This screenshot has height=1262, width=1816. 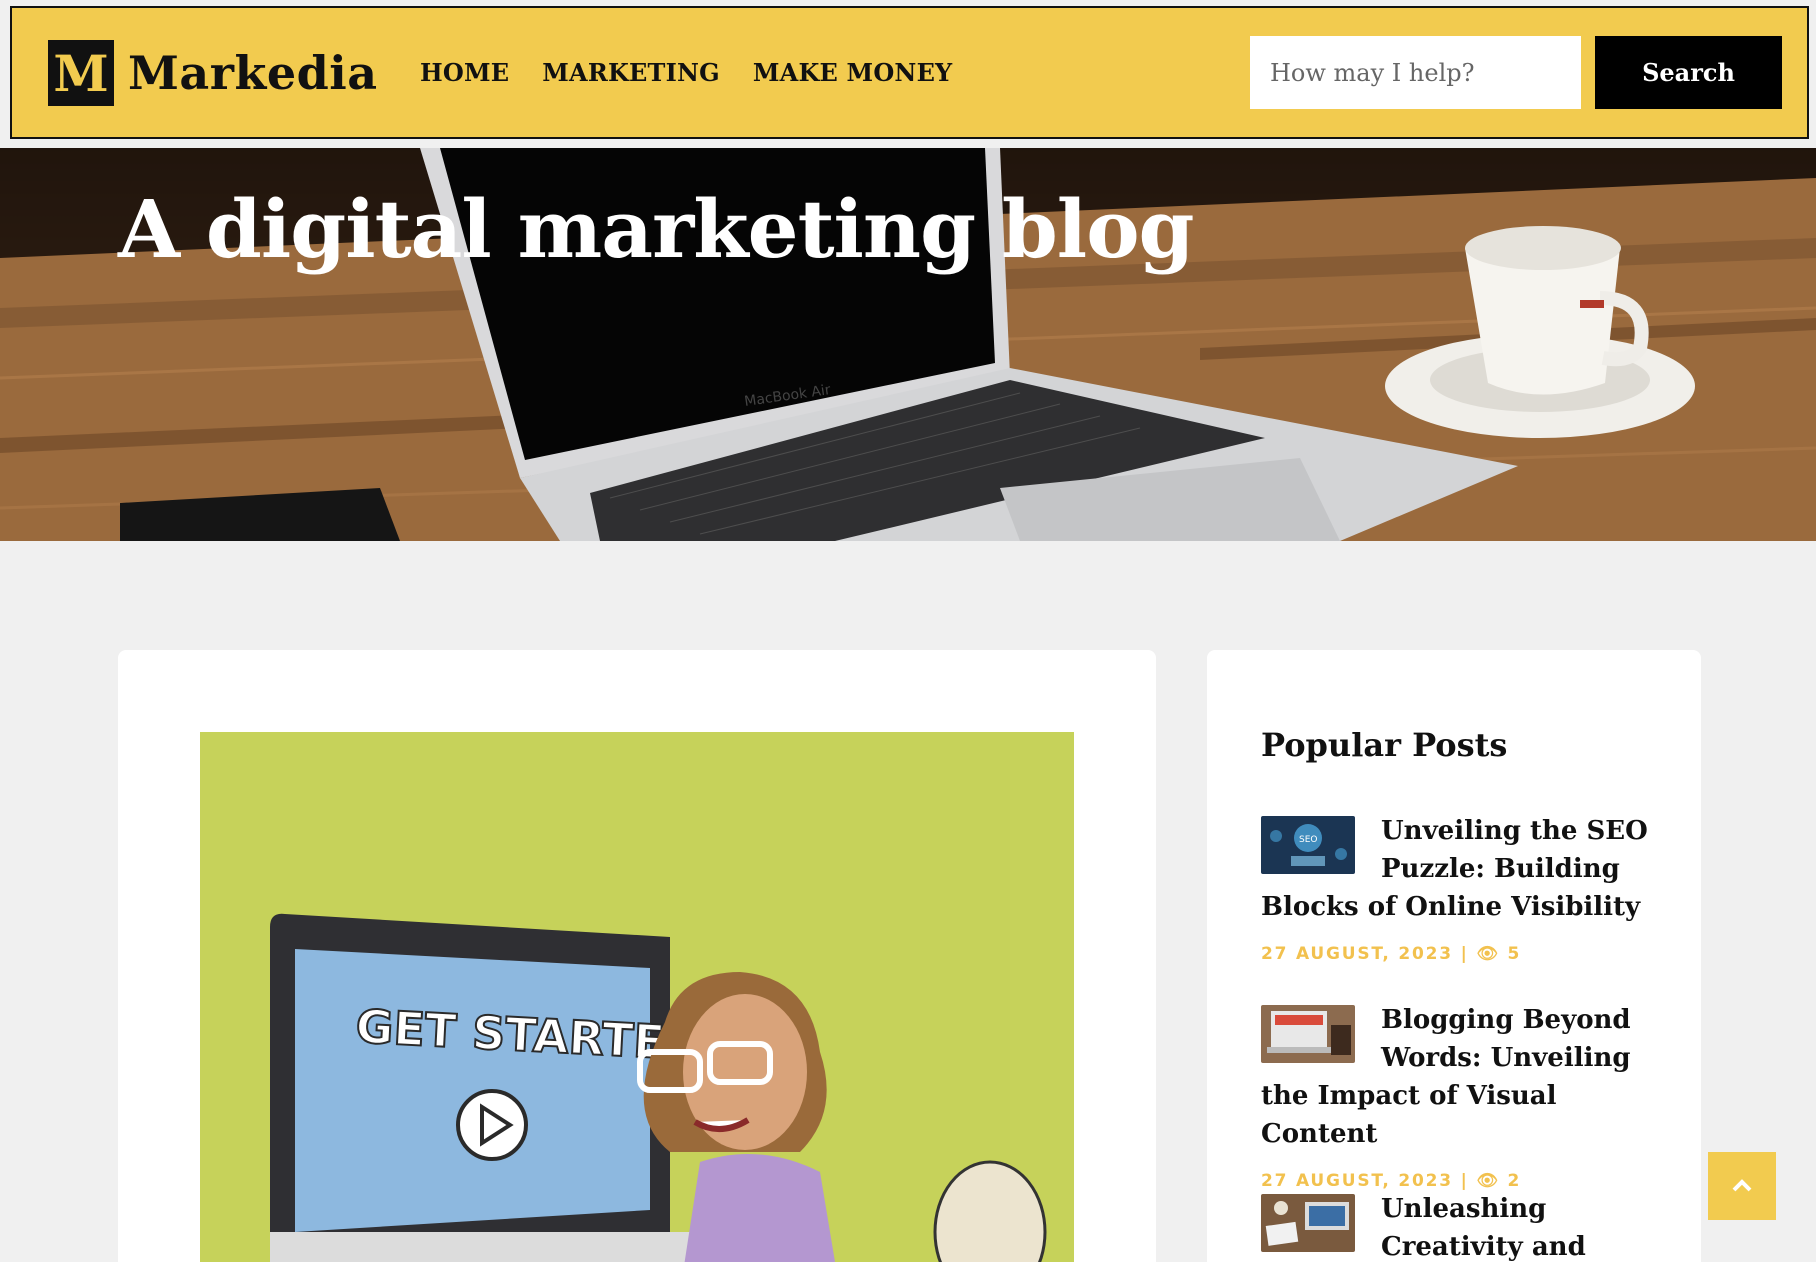 I want to click on search-input, so click(x=1415, y=72).